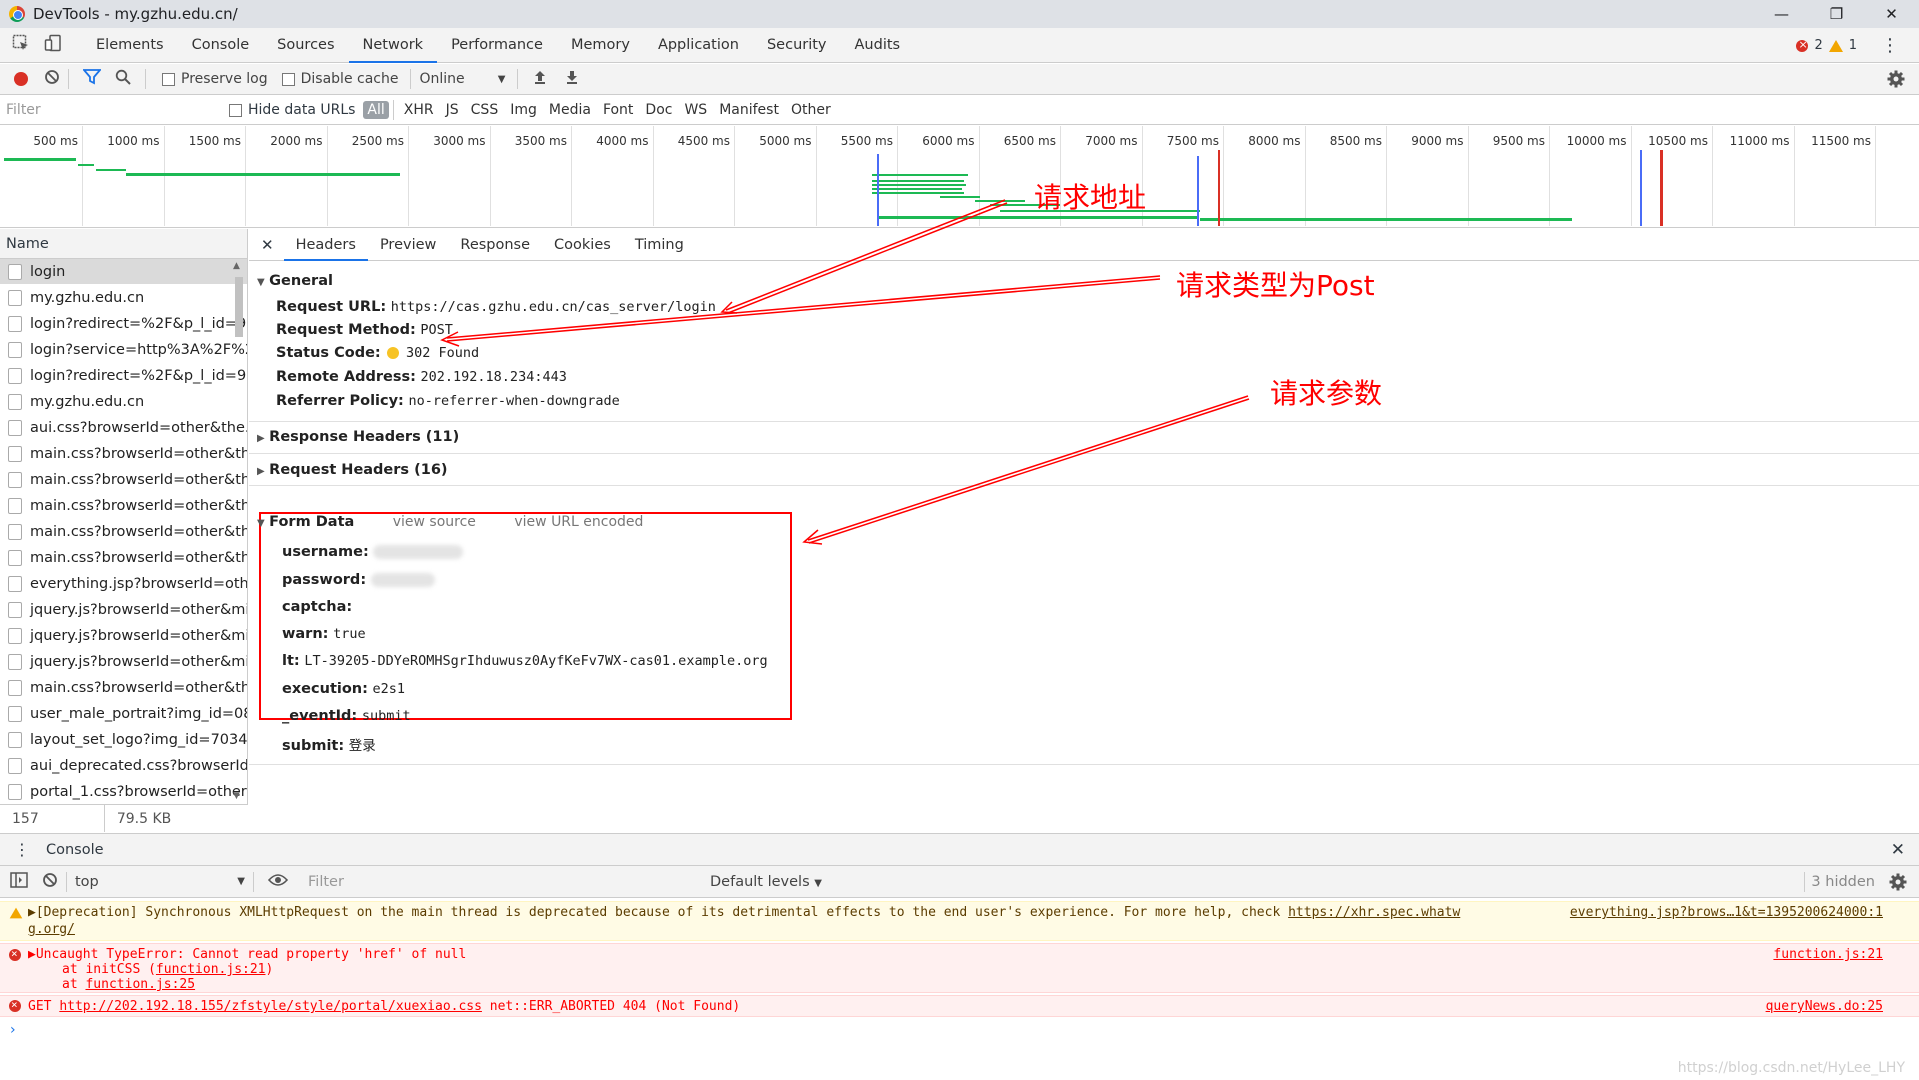 The height and width of the screenshot is (1080, 1919). Describe the element at coordinates (1853, 45) in the screenshot. I see `warning-count: 1` at that location.